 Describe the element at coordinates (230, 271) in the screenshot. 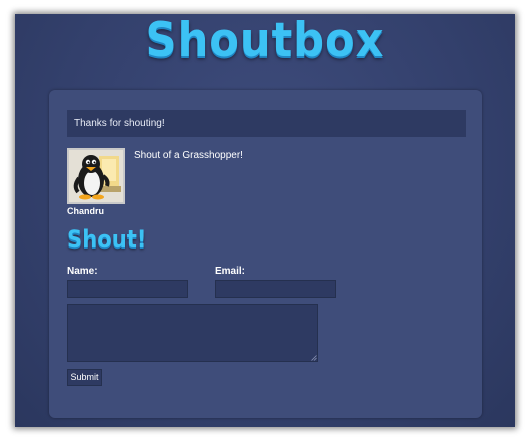

I see `email-label: Email:` at that location.